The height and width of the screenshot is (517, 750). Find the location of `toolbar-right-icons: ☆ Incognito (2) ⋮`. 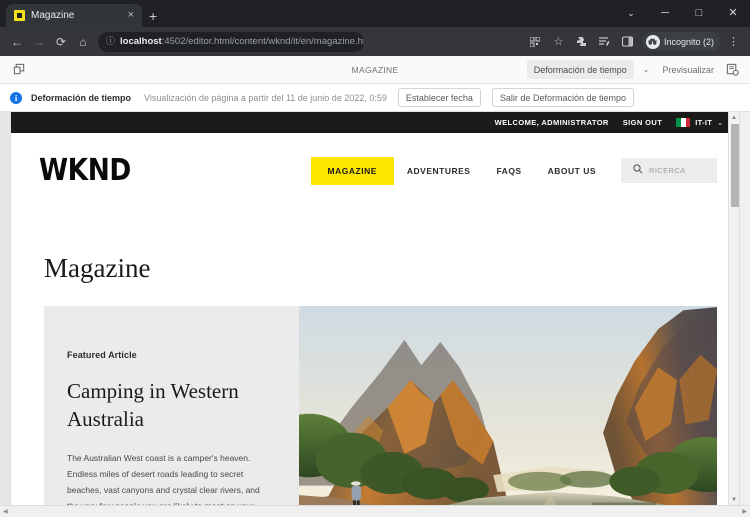

toolbar-right-icons: ☆ Incognito (2) ⋮ is located at coordinates (634, 41).